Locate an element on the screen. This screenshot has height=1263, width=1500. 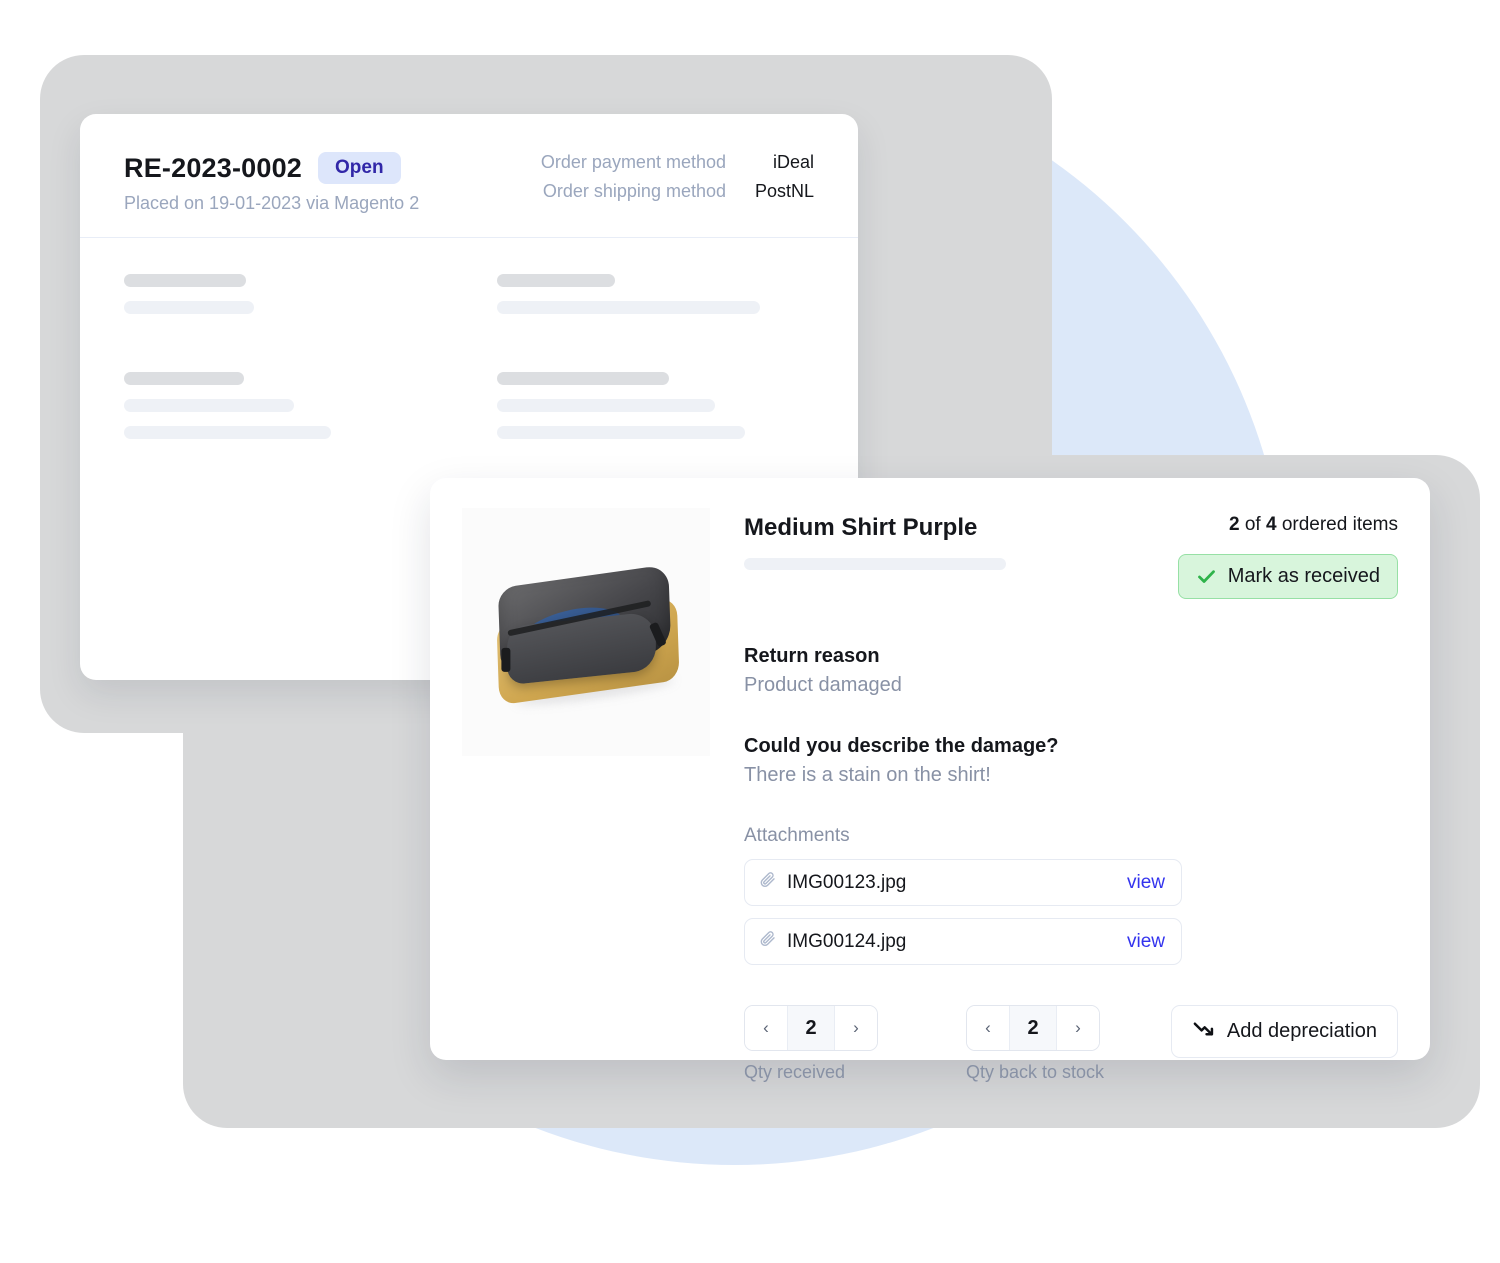
qty-back-to-stock-decrement: ‹ is located at coordinates (988, 1028).